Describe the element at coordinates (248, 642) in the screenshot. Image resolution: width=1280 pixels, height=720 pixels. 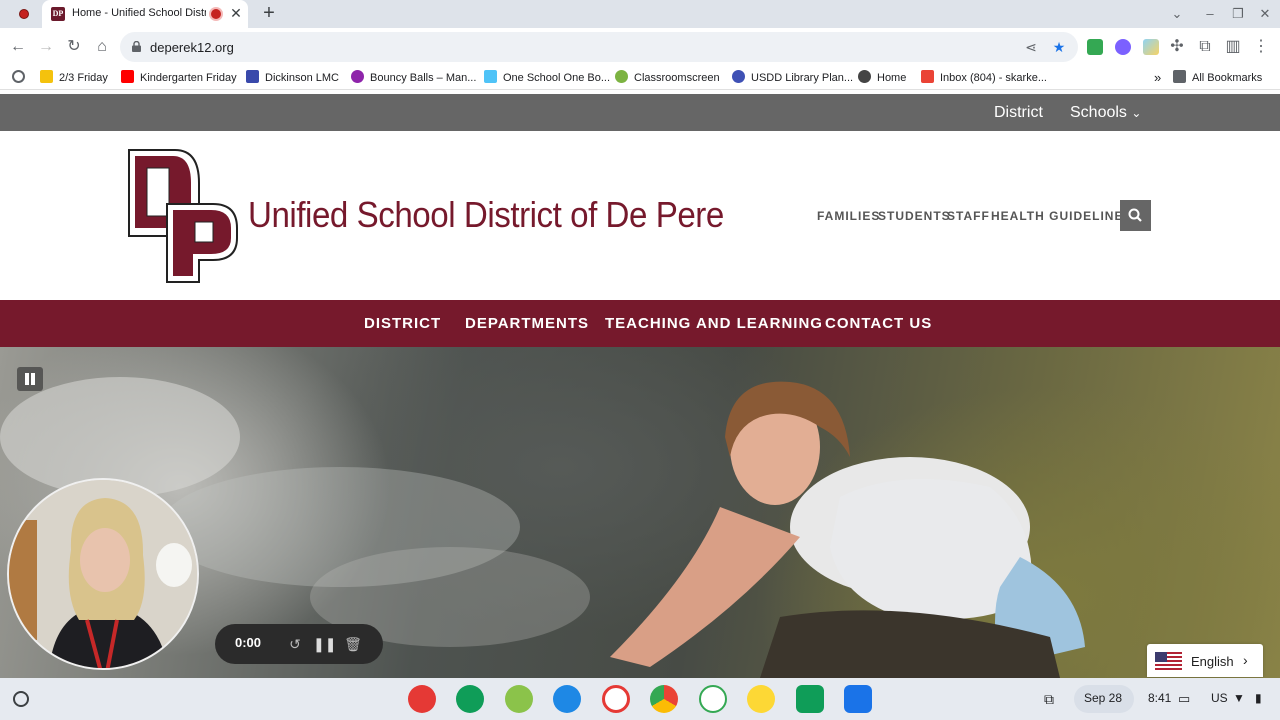
I see `recording-timer: 0:00` at that location.